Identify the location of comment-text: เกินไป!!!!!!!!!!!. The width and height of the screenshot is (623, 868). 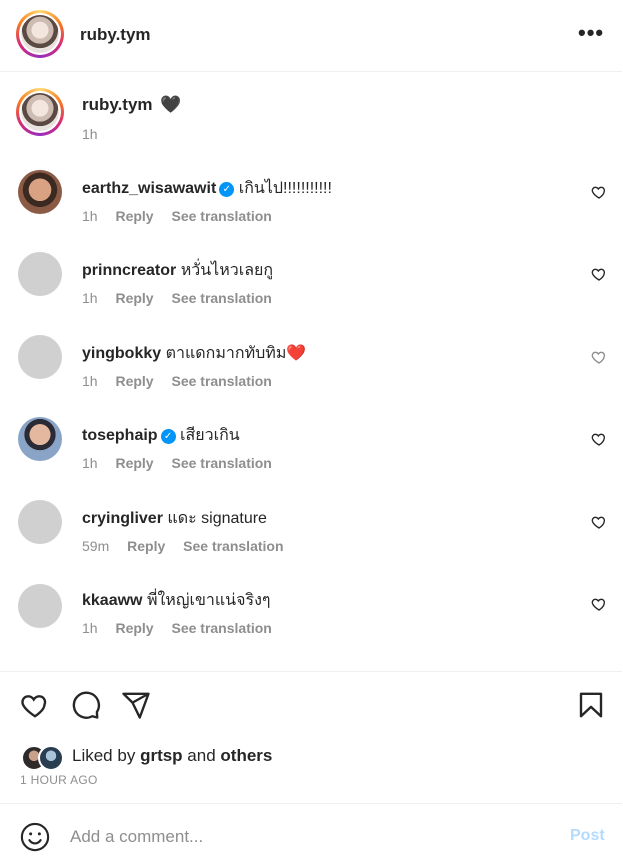
(285, 188).